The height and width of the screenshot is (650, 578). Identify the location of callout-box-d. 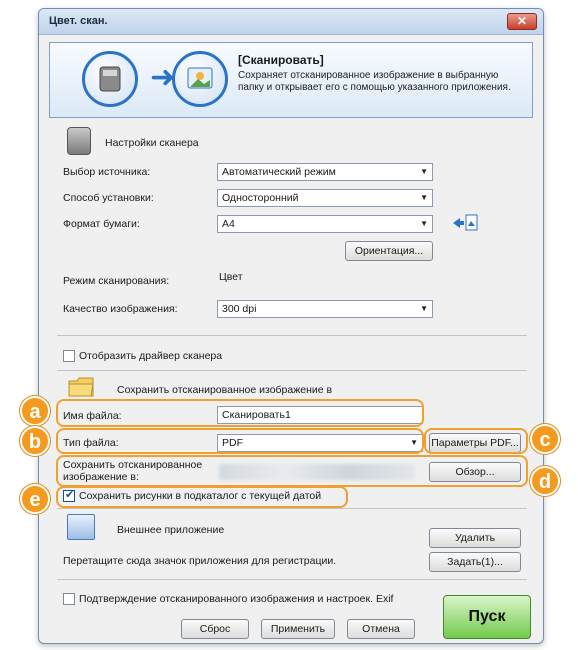
(292, 471).